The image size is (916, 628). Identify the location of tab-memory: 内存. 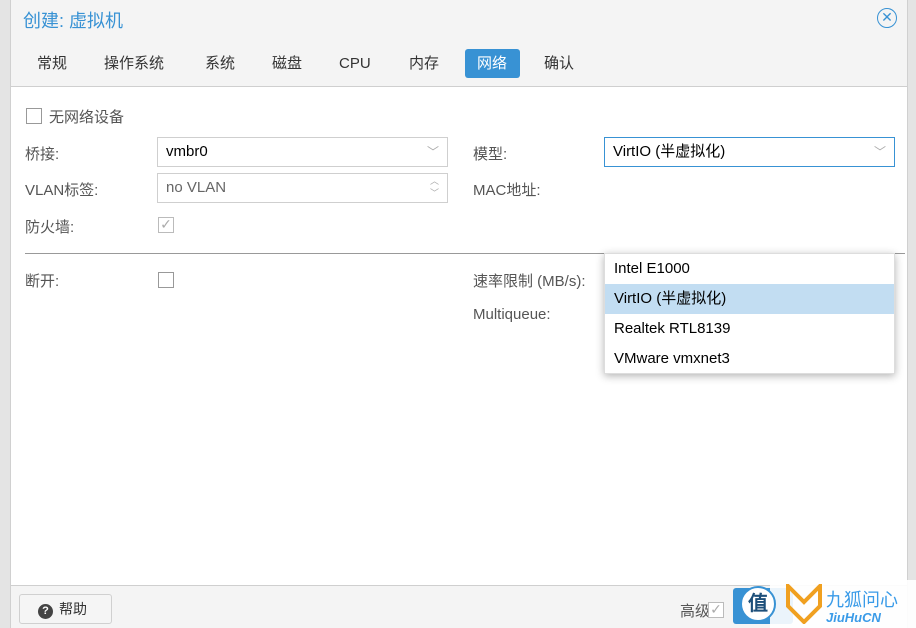
(424, 63).